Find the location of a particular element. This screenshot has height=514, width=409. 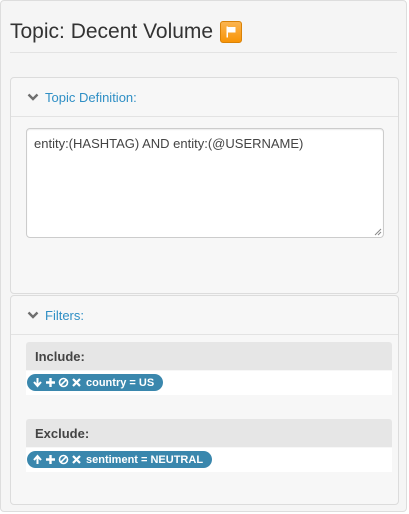

topic-definition-toggle: Topic Definition: is located at coordinates (204, 97).